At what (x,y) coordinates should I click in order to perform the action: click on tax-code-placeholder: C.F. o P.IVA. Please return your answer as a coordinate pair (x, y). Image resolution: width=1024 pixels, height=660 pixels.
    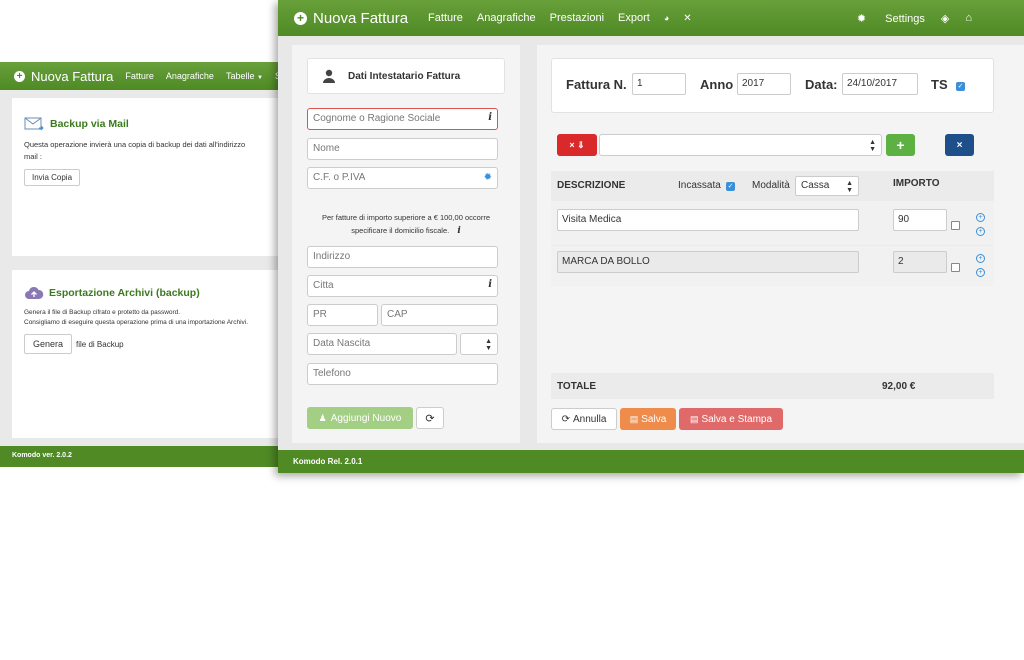
    Looking at the image, I should click on (339, 177).